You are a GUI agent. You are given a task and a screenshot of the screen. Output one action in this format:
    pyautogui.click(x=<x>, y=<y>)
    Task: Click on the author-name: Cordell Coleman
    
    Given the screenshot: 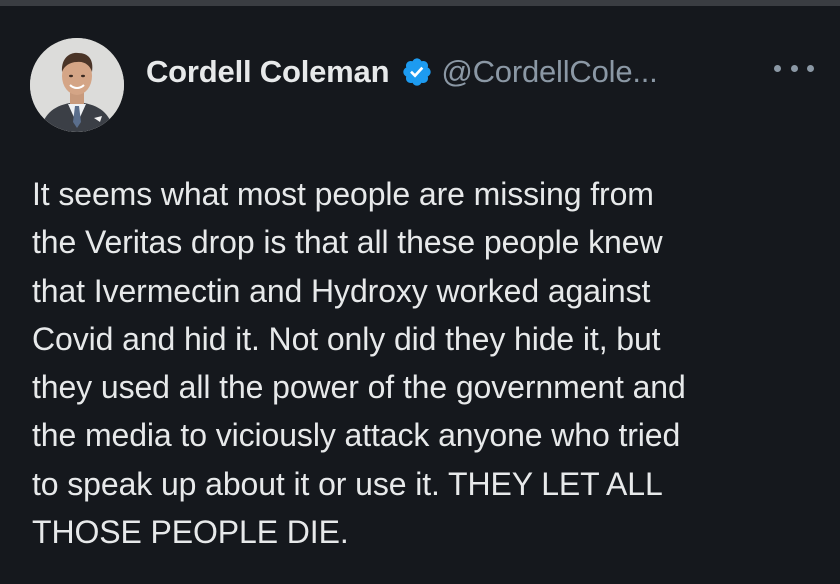 What is the action you would take?
    pyautogui.click(x=268, y=72)
    